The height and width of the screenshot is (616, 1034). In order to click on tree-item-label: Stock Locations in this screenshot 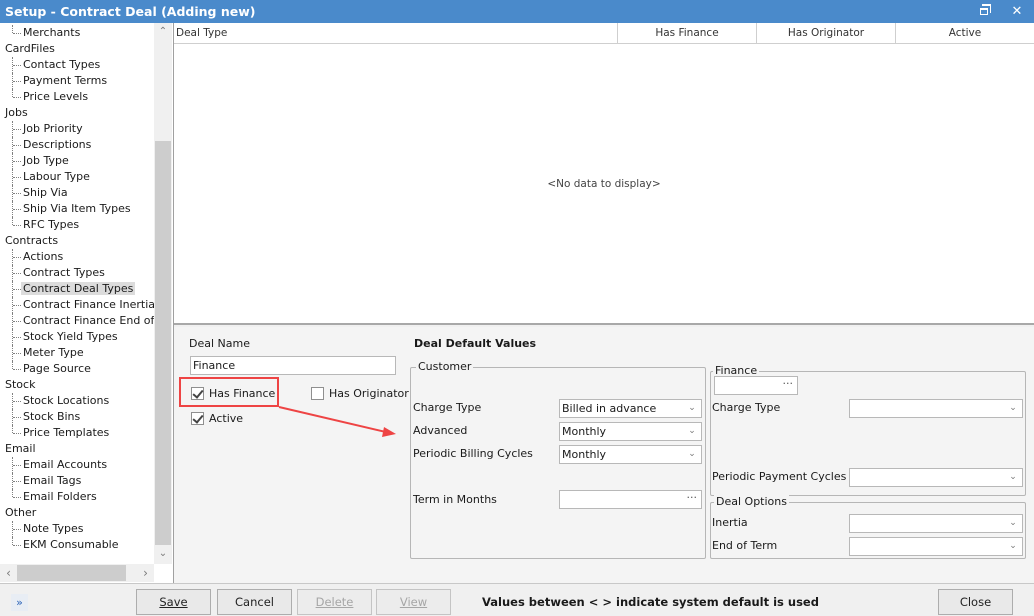, I will do `click(66, 400)`.